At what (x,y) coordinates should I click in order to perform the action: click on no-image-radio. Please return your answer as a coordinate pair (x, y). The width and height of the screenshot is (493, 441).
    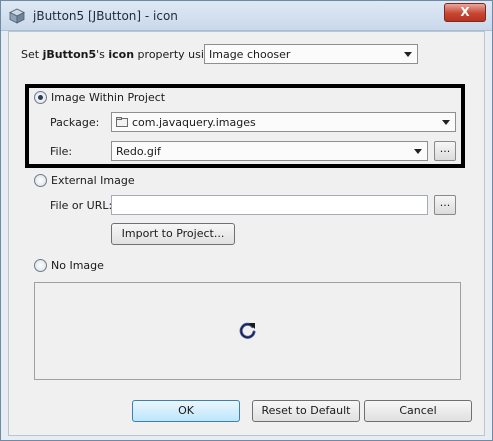
    Looking at the image, I should click on (40, 265).